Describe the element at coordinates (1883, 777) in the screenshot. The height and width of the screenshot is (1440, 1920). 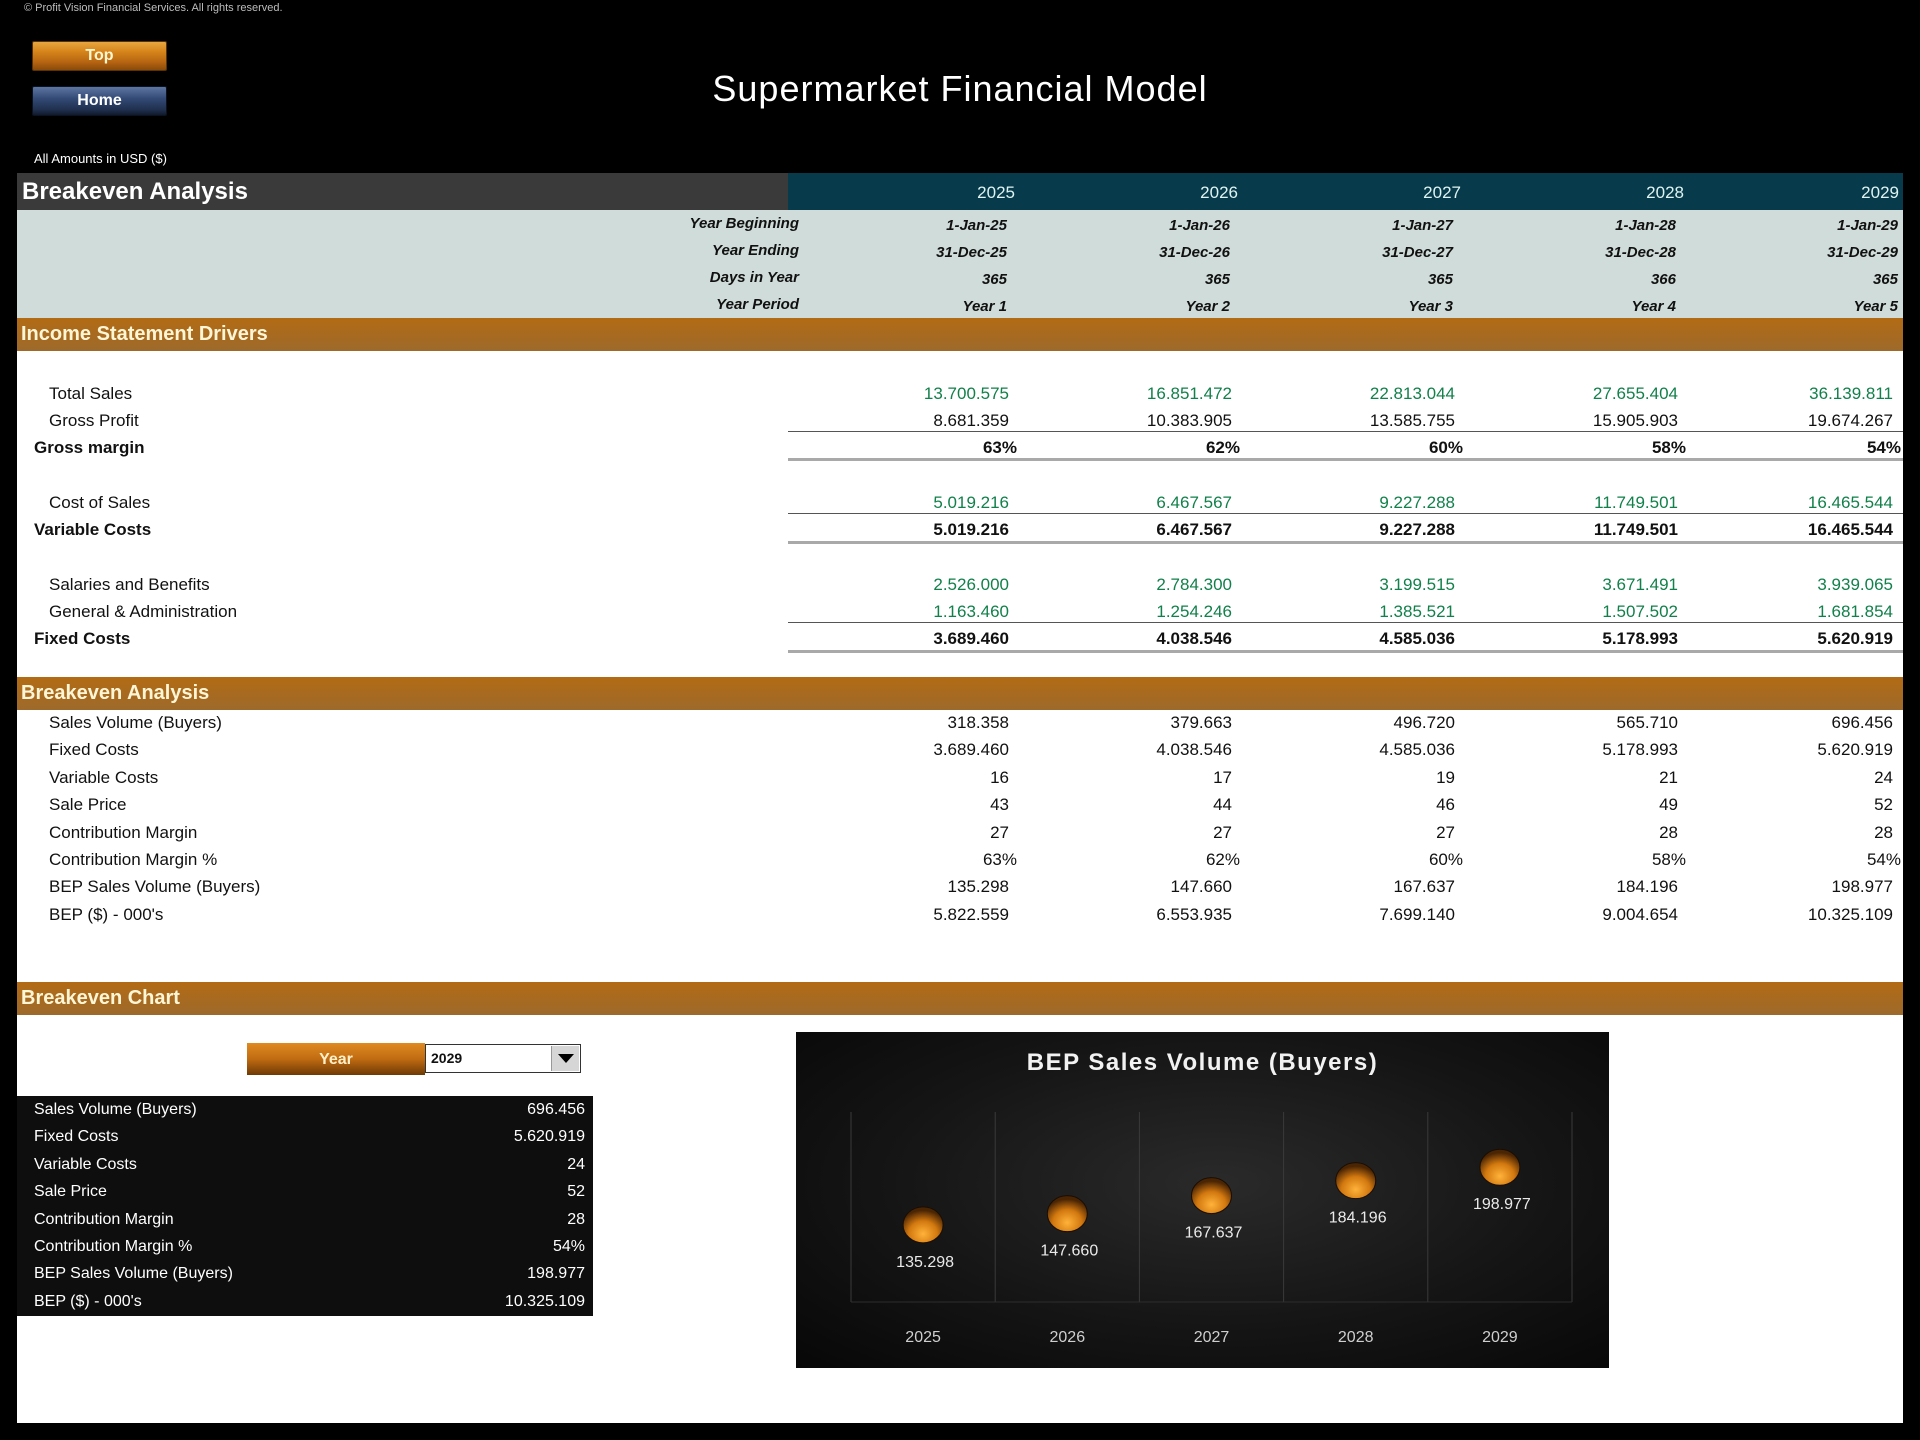
I see `data-cell: 24` at that location.